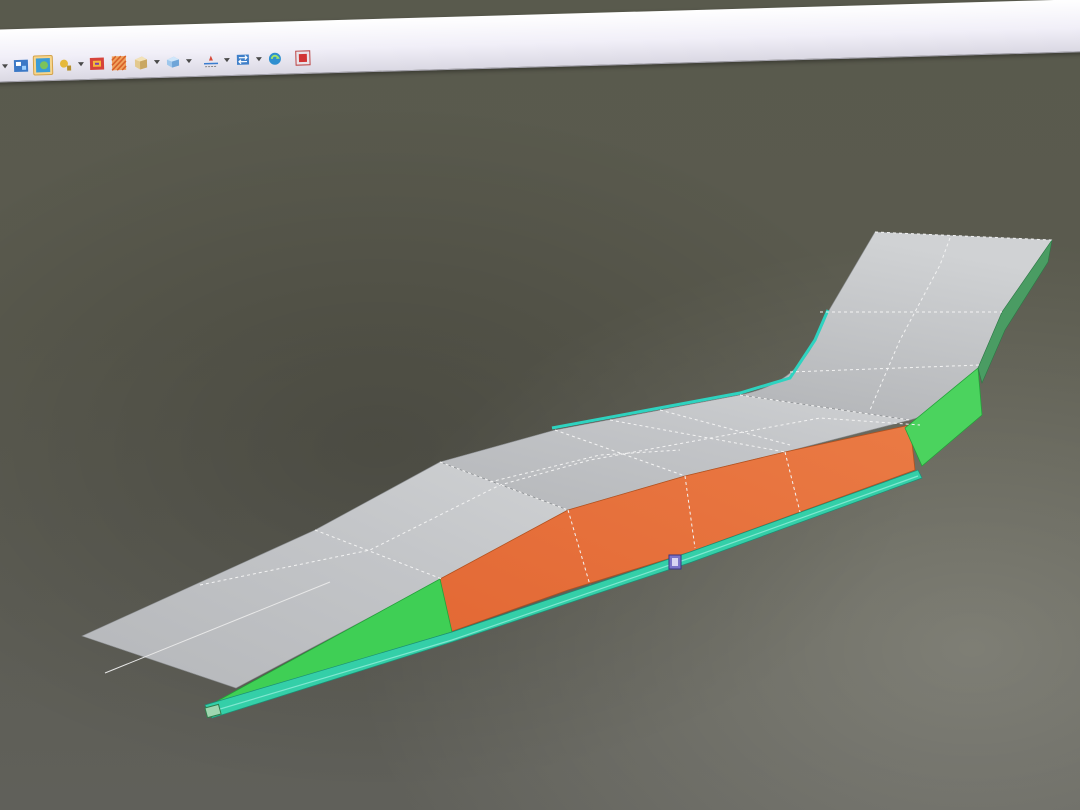 The image size is (1080, 810). Describe the element at coordinates (275, 59) in the screenshot. I see `sync-icon` at that location.